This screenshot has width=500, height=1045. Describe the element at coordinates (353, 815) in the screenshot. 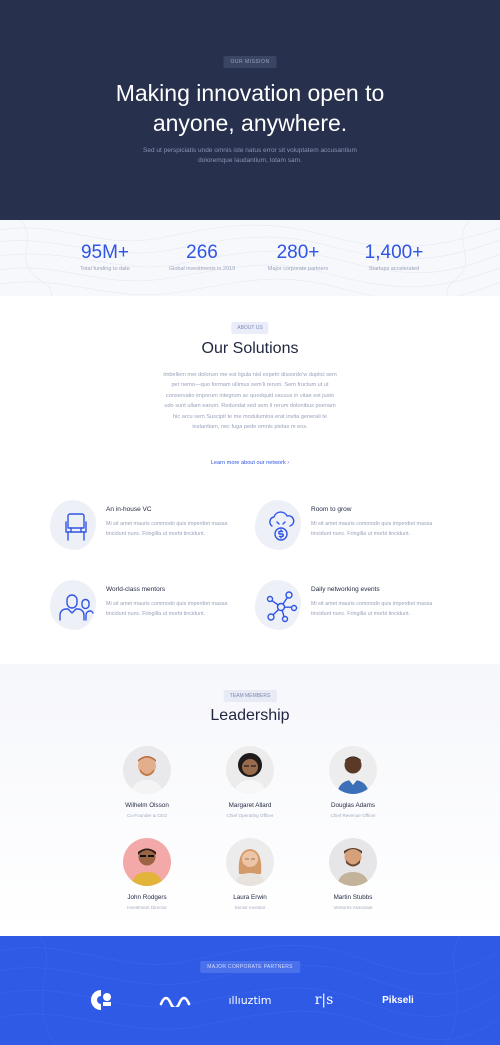

I see `member-role: Chief Revenue Officer` at that location.